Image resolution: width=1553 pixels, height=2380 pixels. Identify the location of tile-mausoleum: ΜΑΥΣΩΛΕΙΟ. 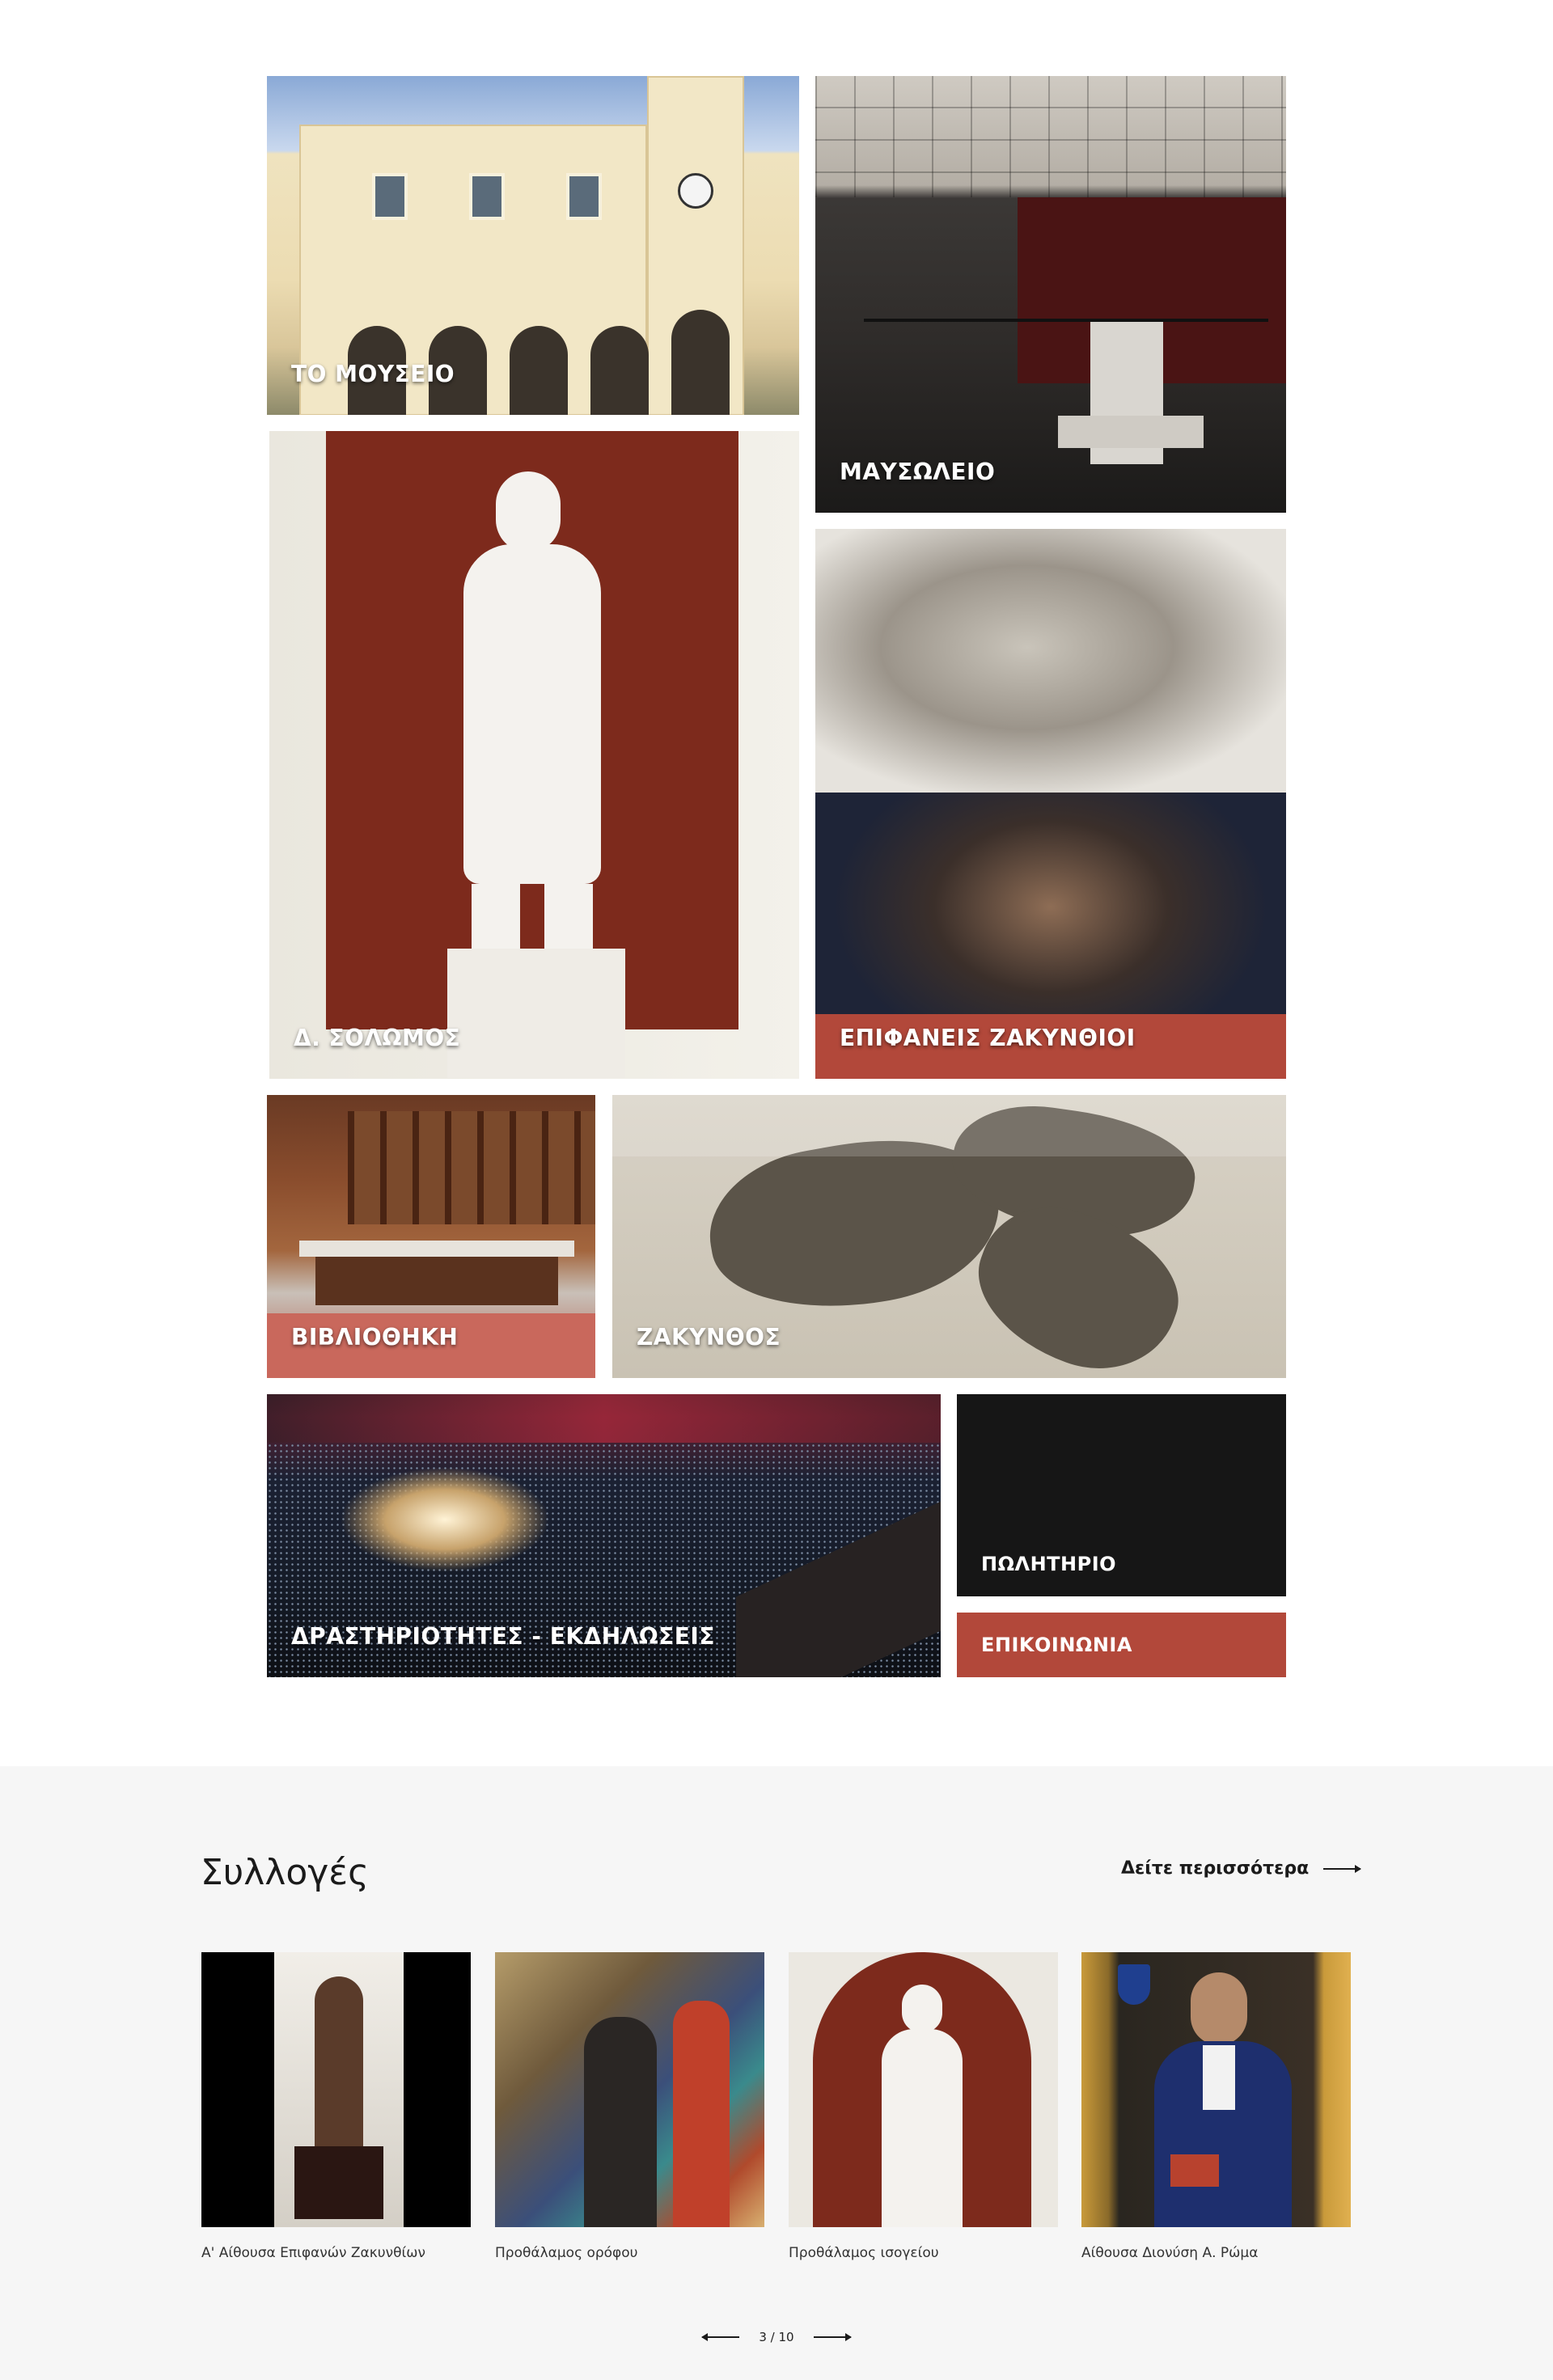
(1050, 295).